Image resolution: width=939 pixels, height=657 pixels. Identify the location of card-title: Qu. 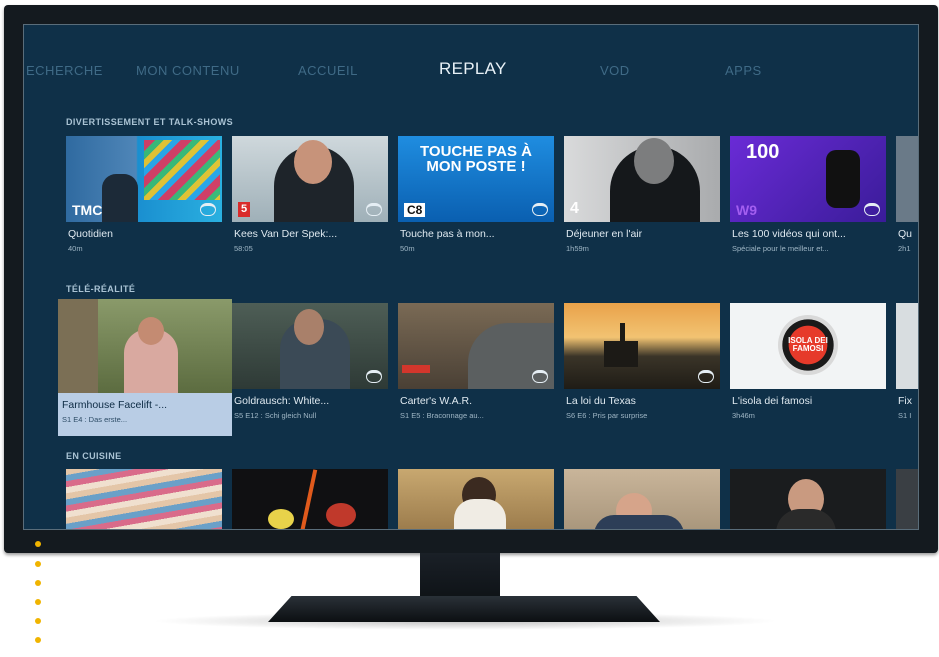
(905, 234).